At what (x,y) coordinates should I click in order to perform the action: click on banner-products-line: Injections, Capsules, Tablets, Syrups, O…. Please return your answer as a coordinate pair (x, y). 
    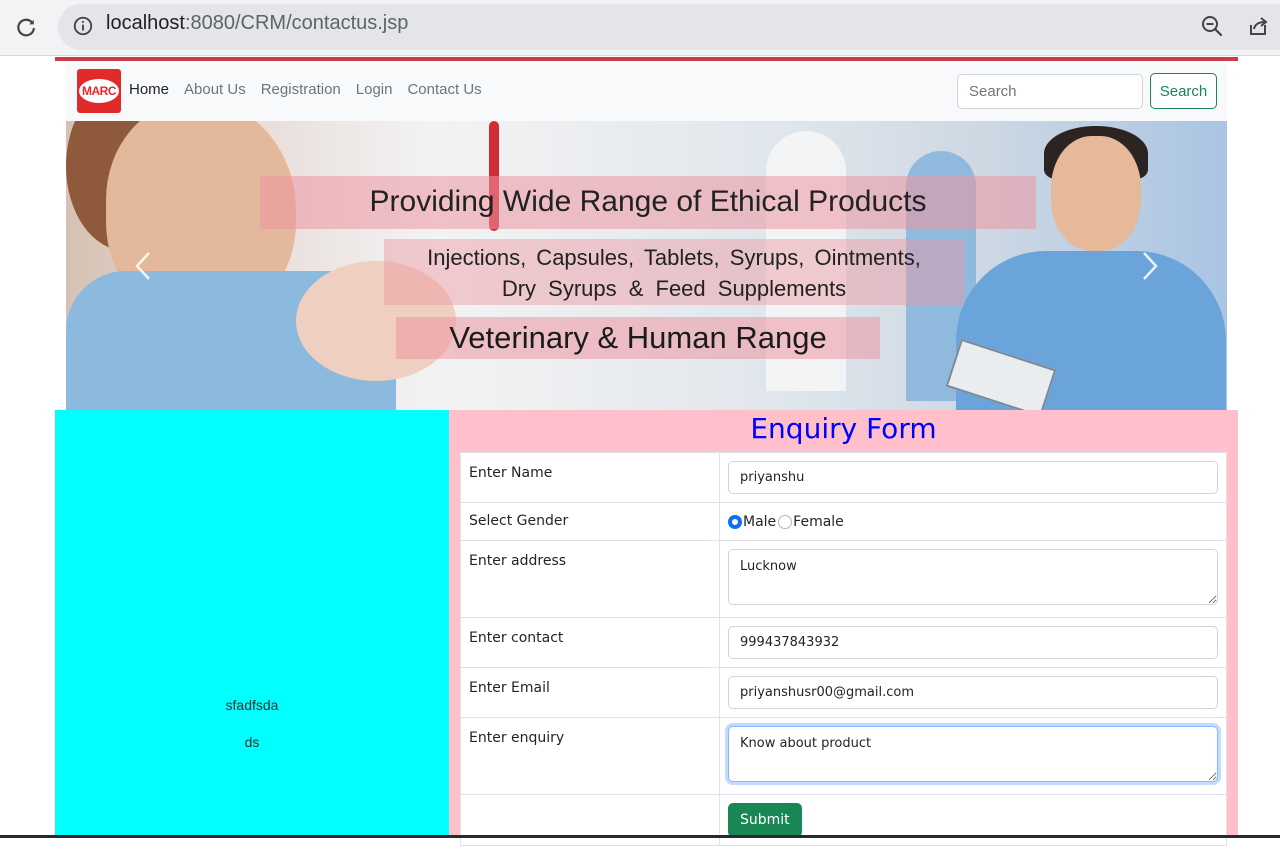
    Looking at the image, I should click on (674, 257).